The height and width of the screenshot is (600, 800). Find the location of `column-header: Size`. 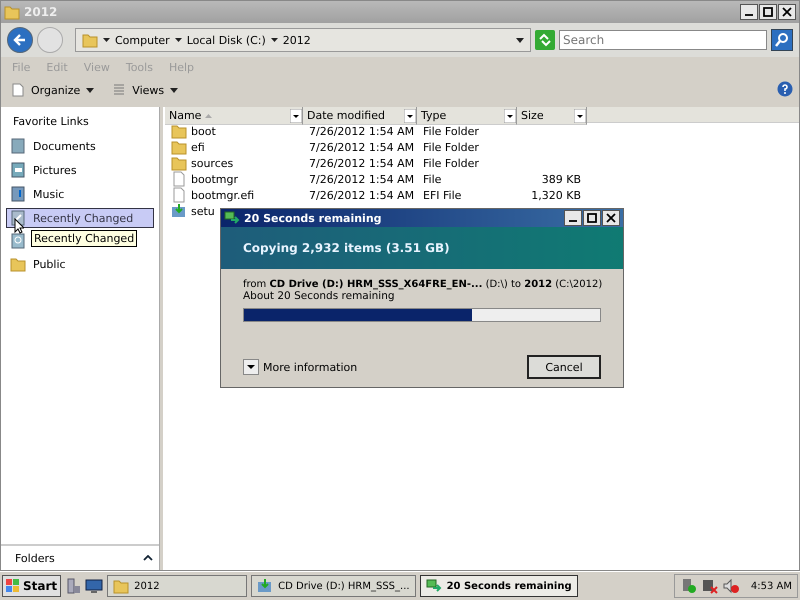

column-header: Size is located at coordinates (552, 116).